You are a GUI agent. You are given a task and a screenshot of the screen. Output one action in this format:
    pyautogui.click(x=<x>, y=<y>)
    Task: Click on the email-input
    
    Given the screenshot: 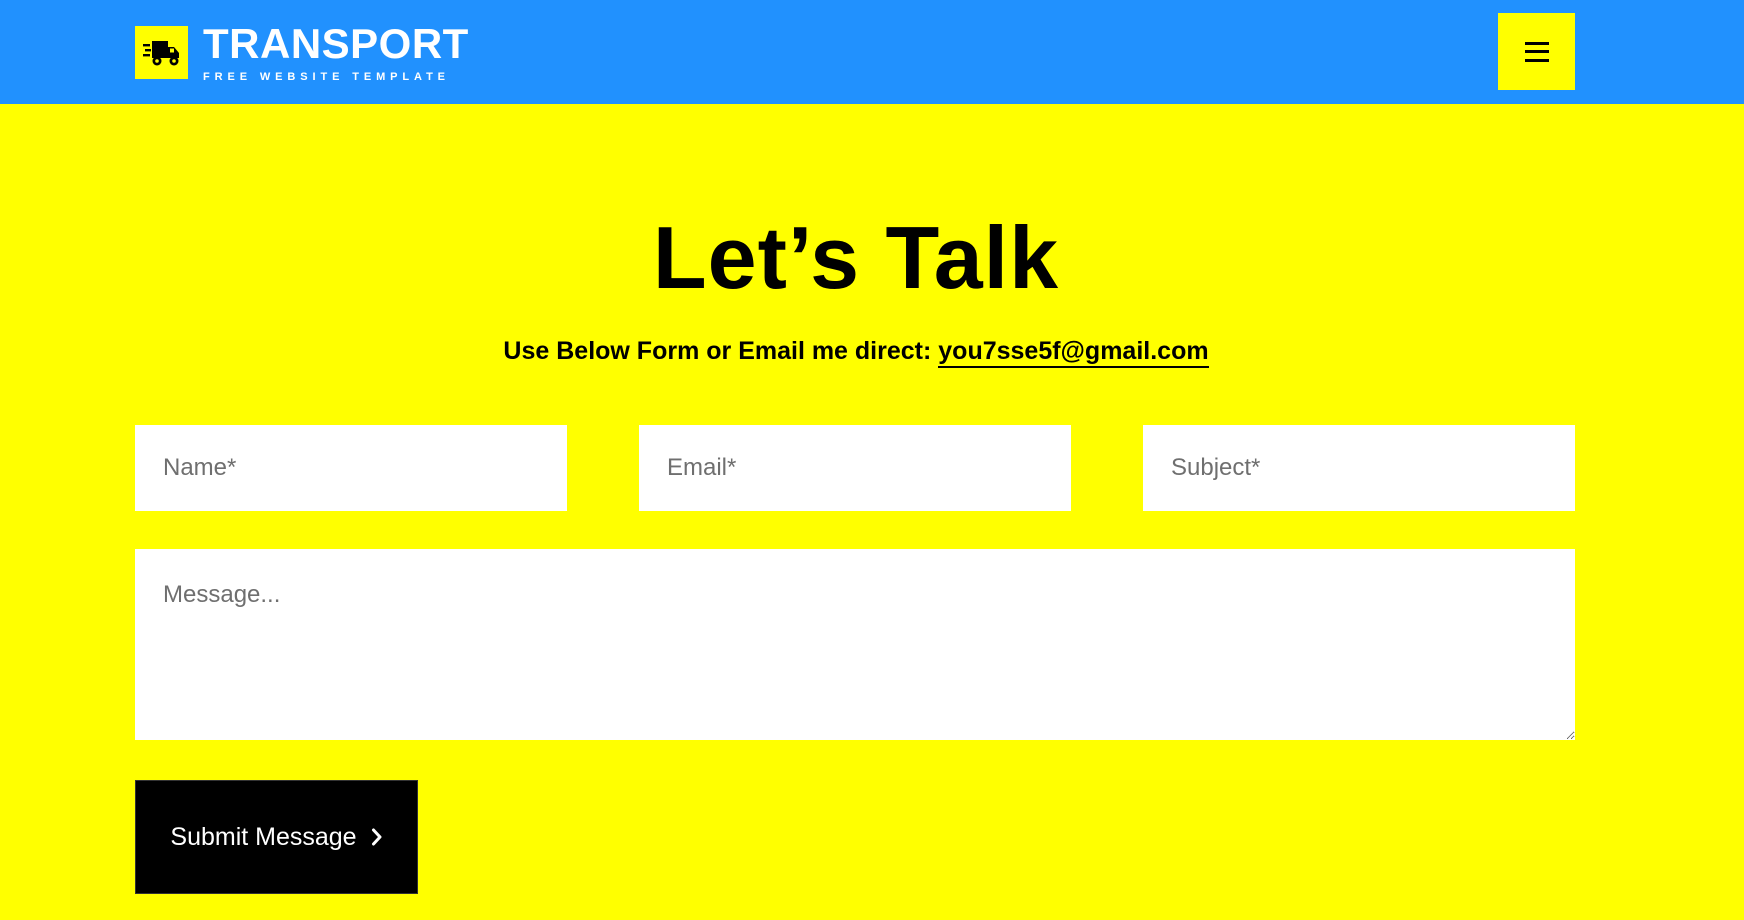 What is the action you would take?
    pyautogui.click(x=855, y=468)
    